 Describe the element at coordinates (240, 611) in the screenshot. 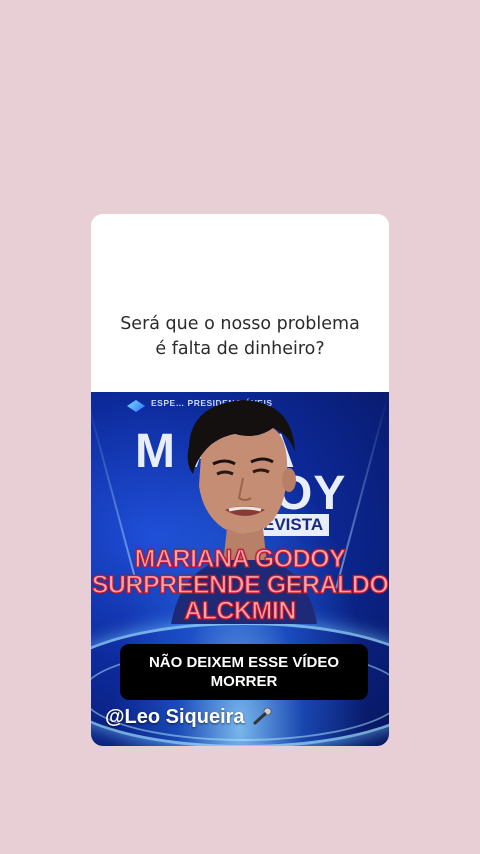

I see `headline-line-3: ALCKMIN` at that location.